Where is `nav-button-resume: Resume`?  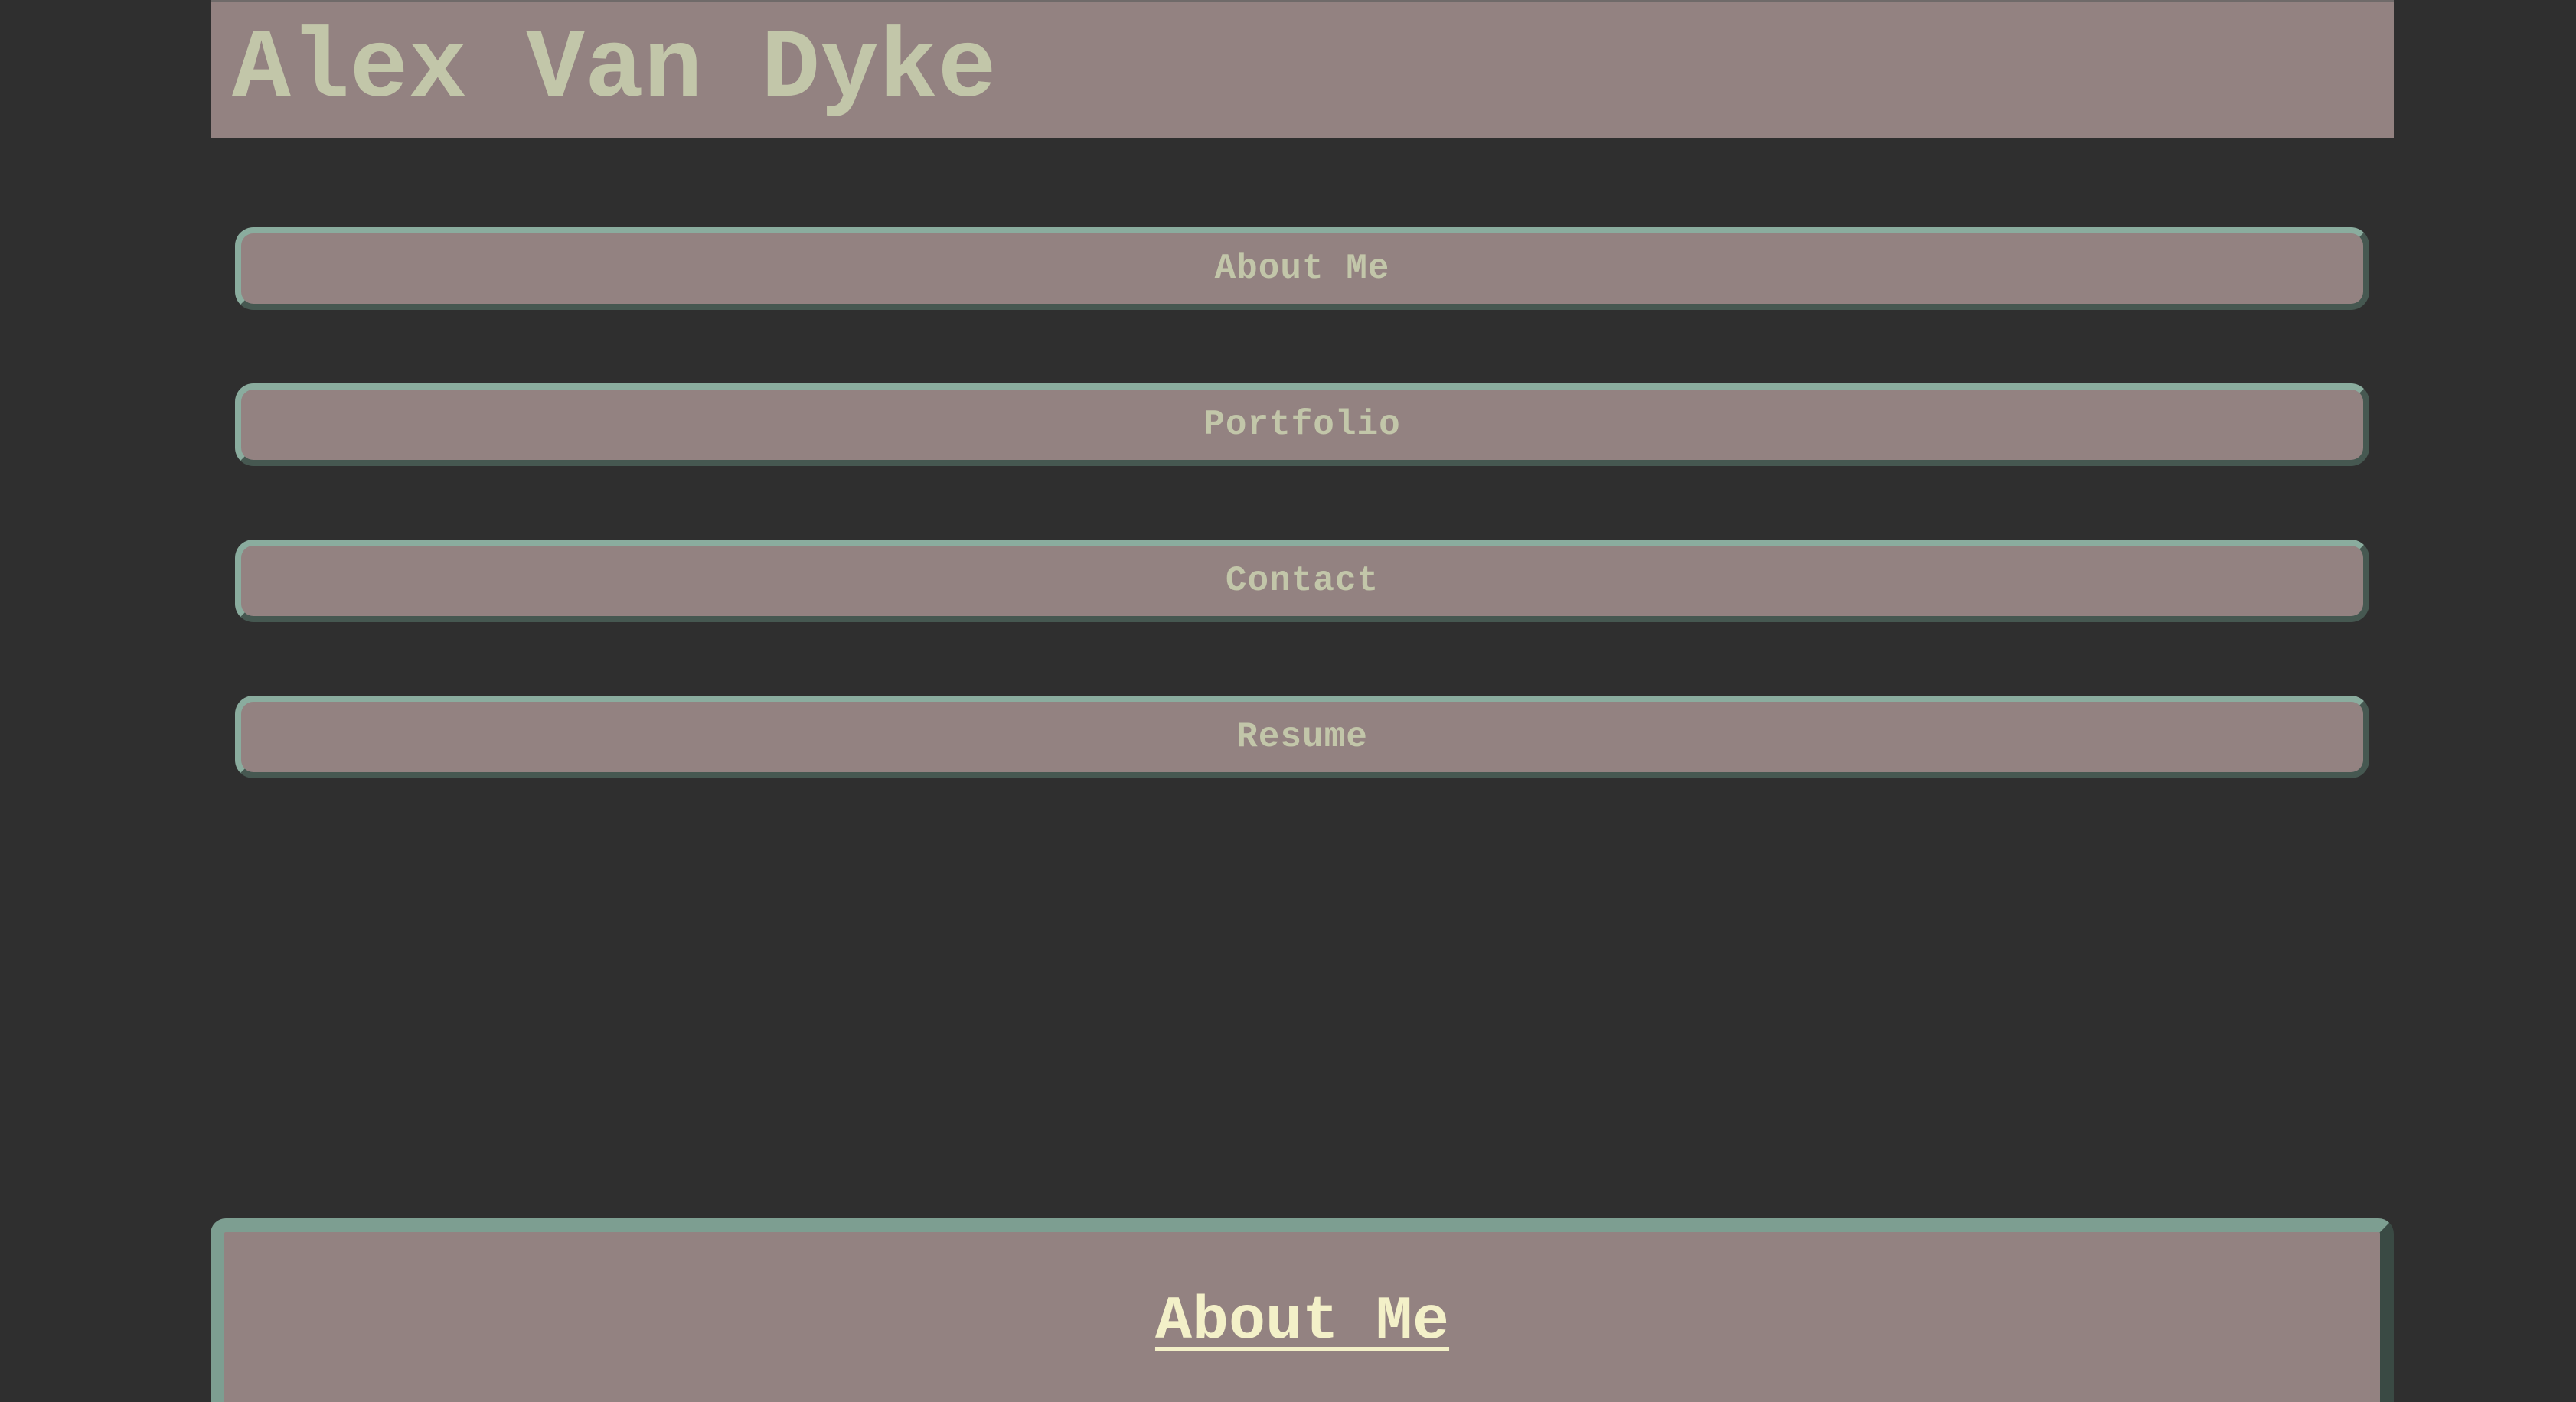 nav-button-resume: Resume is located at coordinates (1302, 737).